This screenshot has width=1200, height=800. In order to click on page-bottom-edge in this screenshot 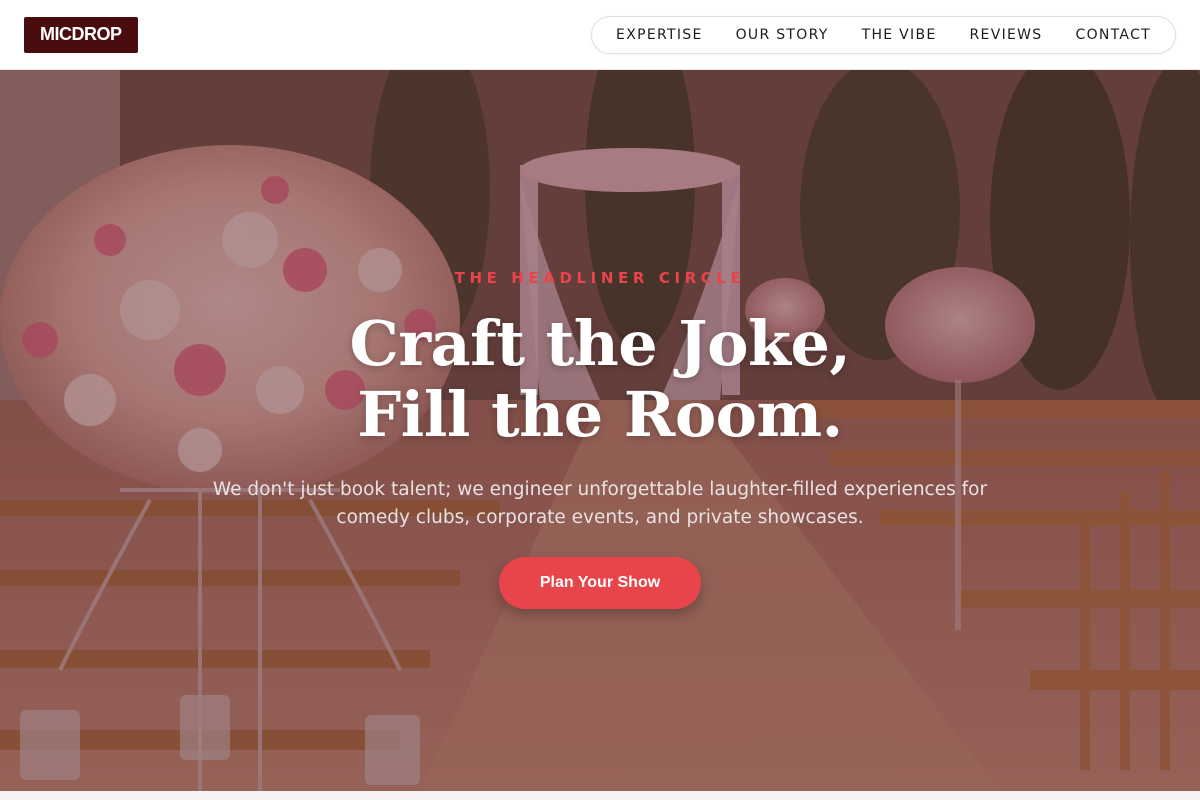, I will do `click(600, 795)`.